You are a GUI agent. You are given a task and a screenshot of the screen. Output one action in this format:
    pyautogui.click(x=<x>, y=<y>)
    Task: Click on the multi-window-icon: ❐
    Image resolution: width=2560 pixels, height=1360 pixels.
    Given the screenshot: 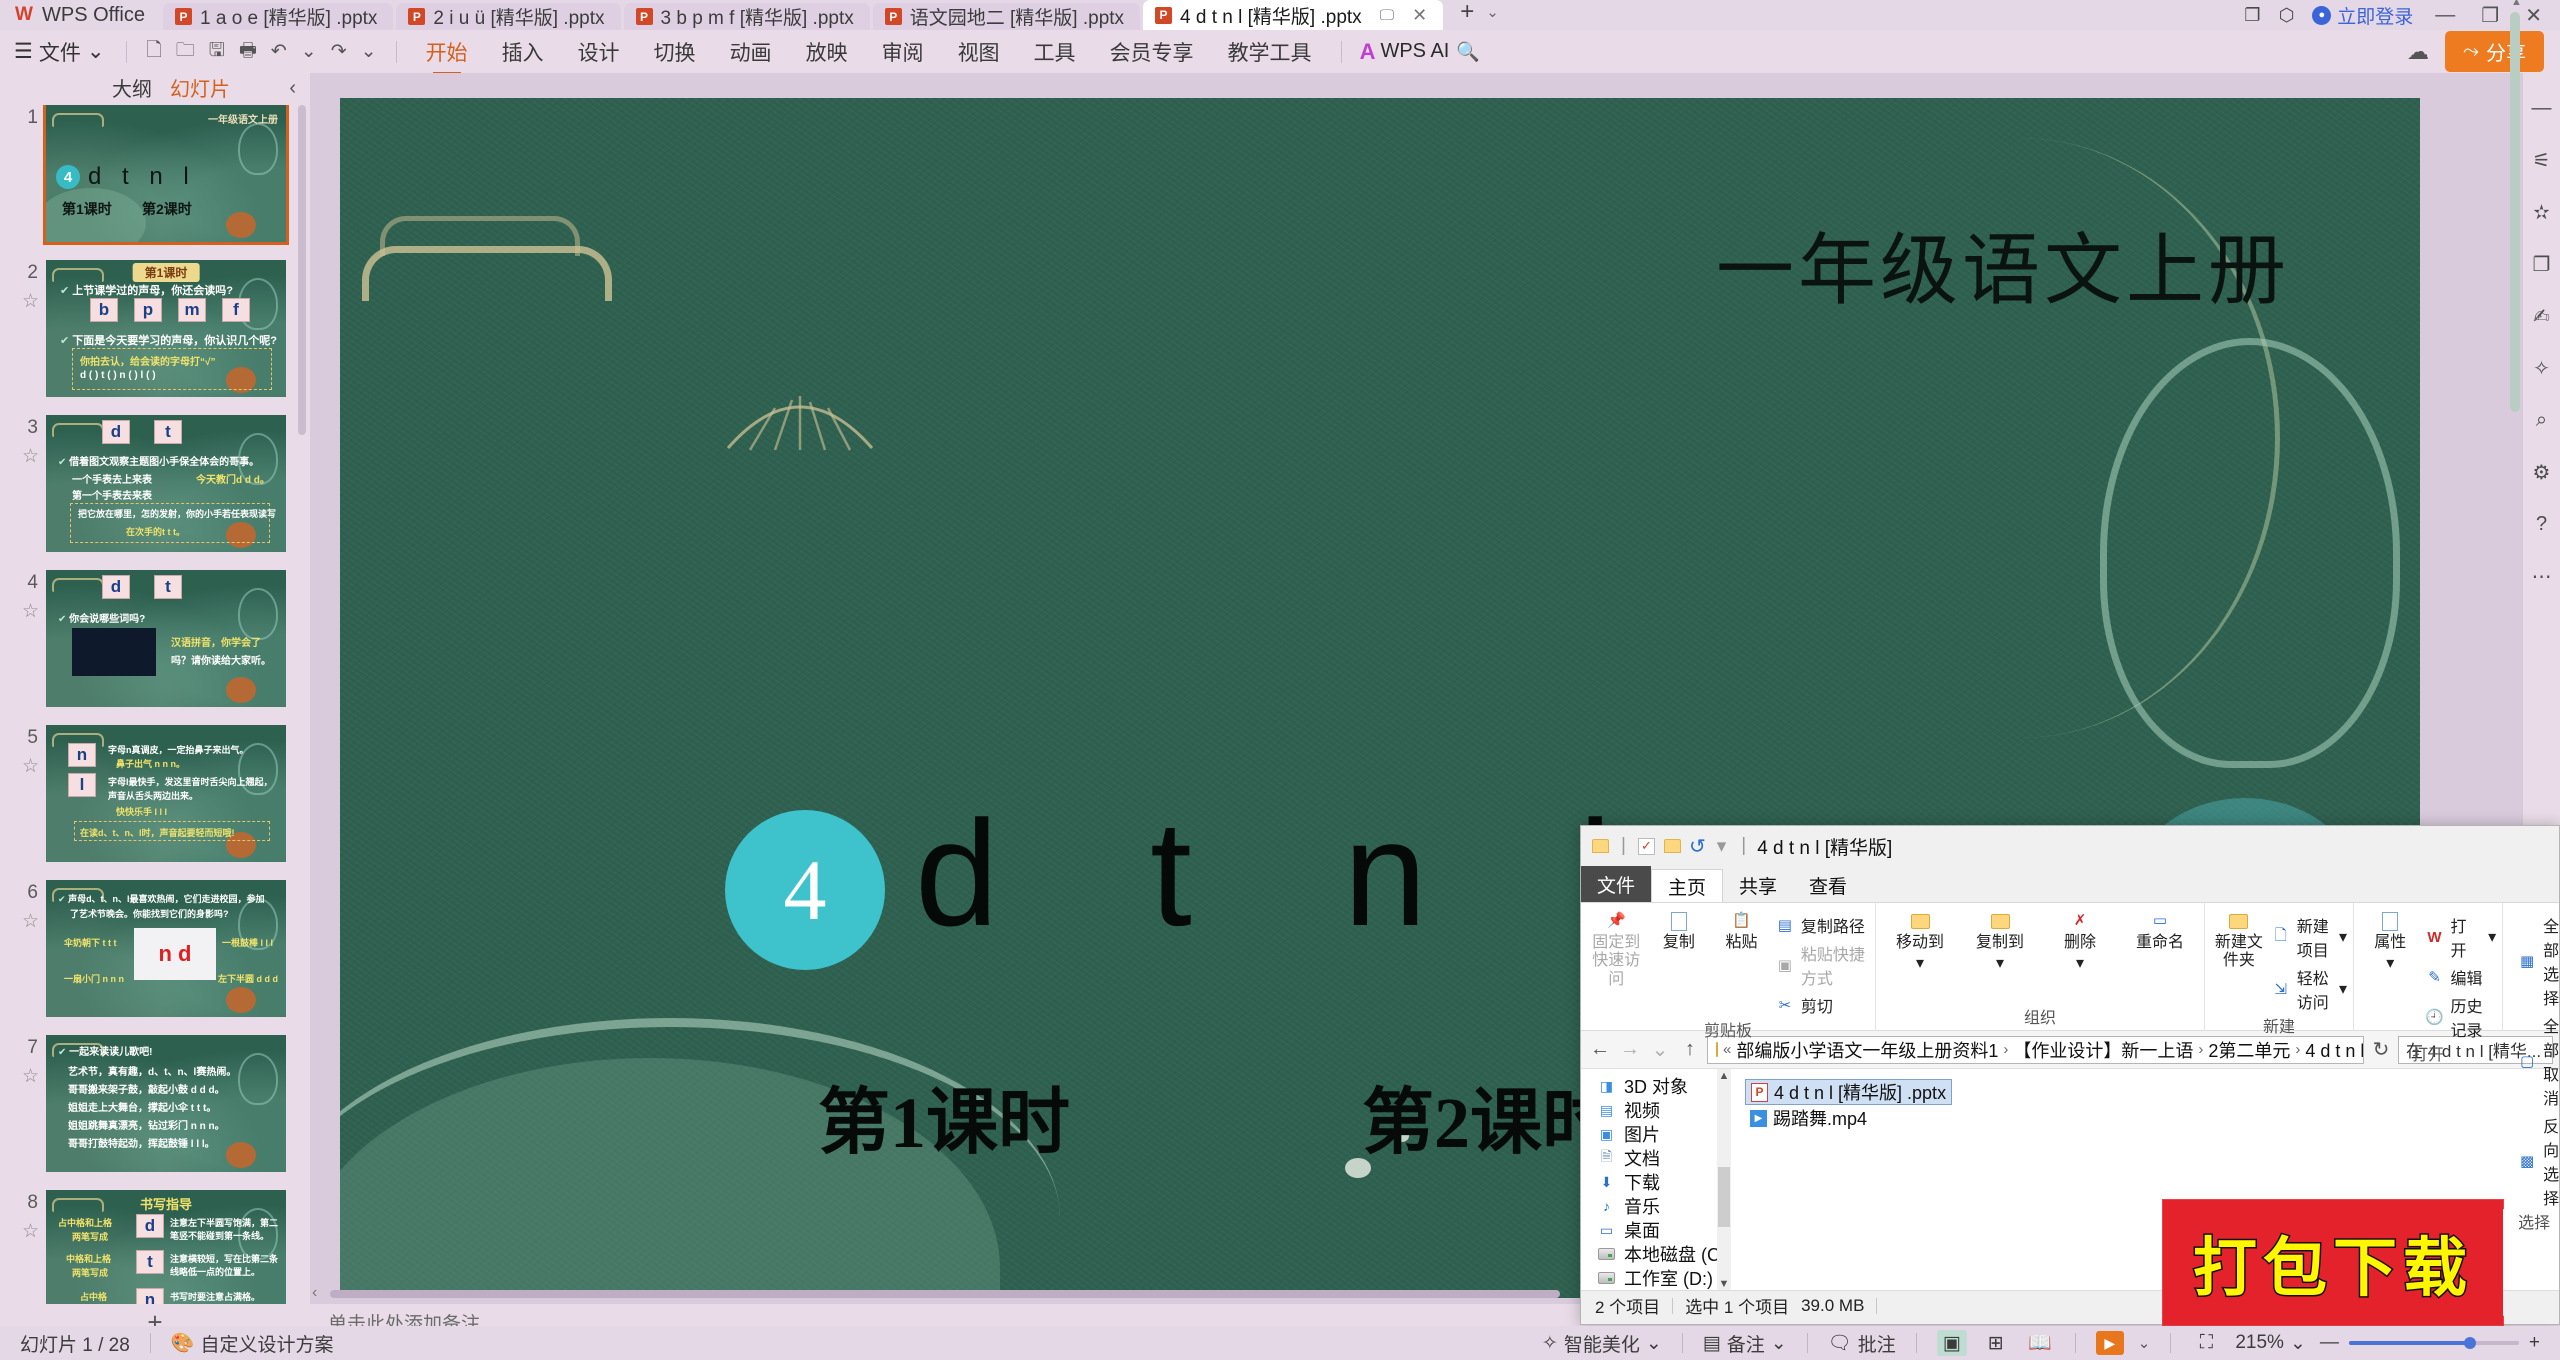 What is the action you would take?
    pyautogui.click(x=2252, y=15)
    